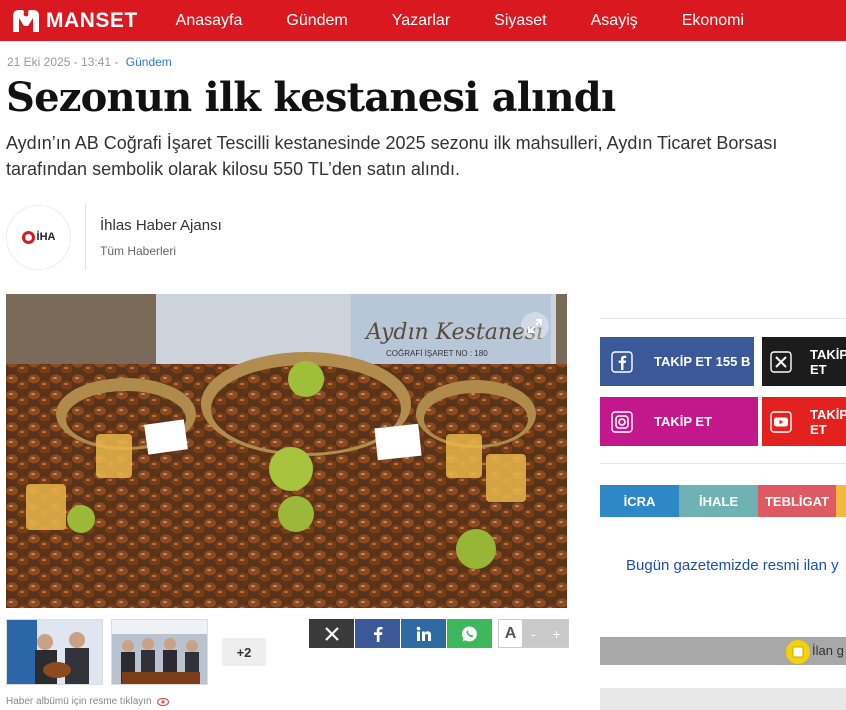  Describe the element at coordinates (804, 421) in the screenshot. I see `youtube-follow-button: TAKİP ET` at that location.